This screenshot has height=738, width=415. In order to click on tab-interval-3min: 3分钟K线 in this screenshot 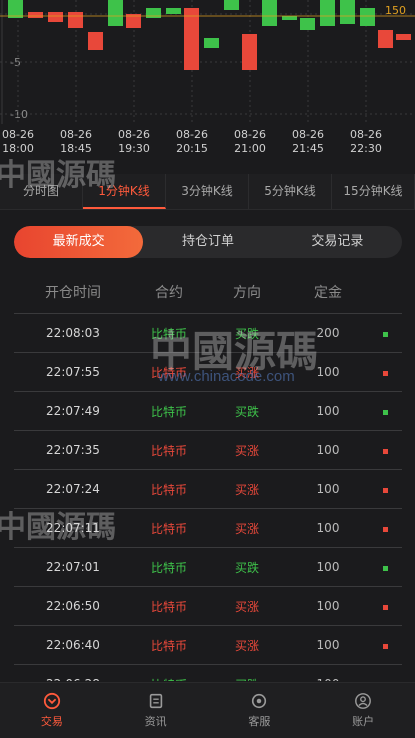, I will do `click(207, 191)`.